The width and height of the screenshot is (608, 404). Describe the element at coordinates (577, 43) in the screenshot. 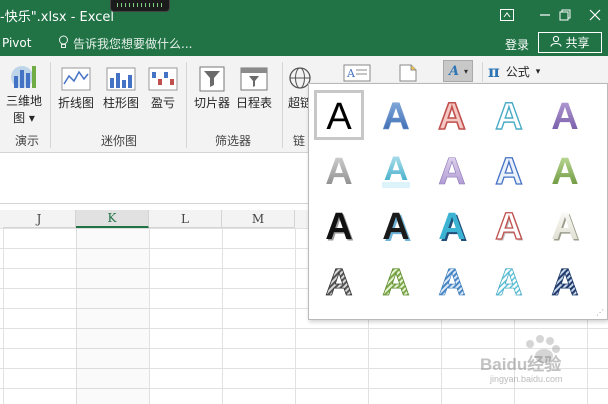

I see `share-label: 共享` at that location.